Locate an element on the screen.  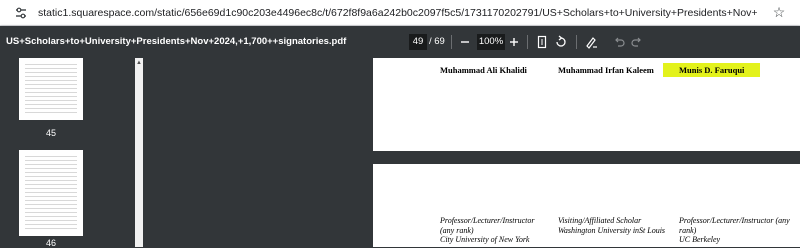
signatory-institution: UC Berkeley is located at coordinates (700, 239).